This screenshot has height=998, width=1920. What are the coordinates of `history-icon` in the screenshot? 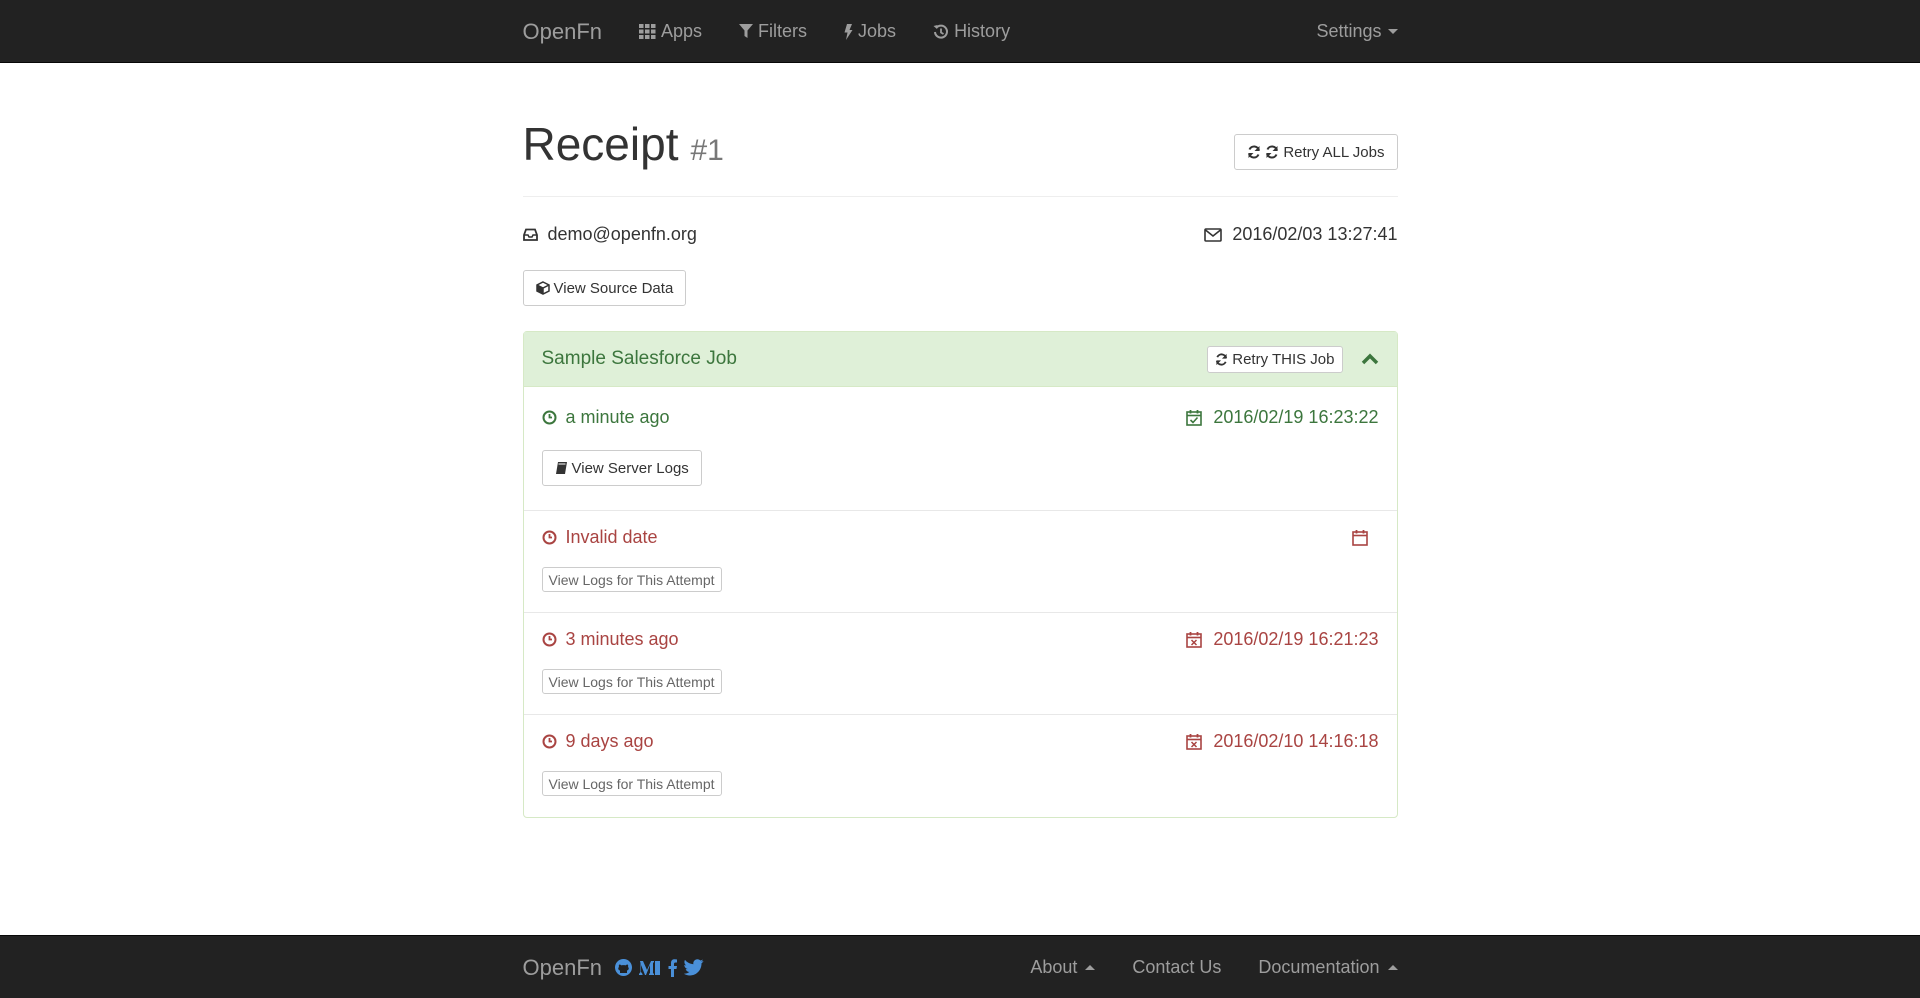 It's located at (941, 31).